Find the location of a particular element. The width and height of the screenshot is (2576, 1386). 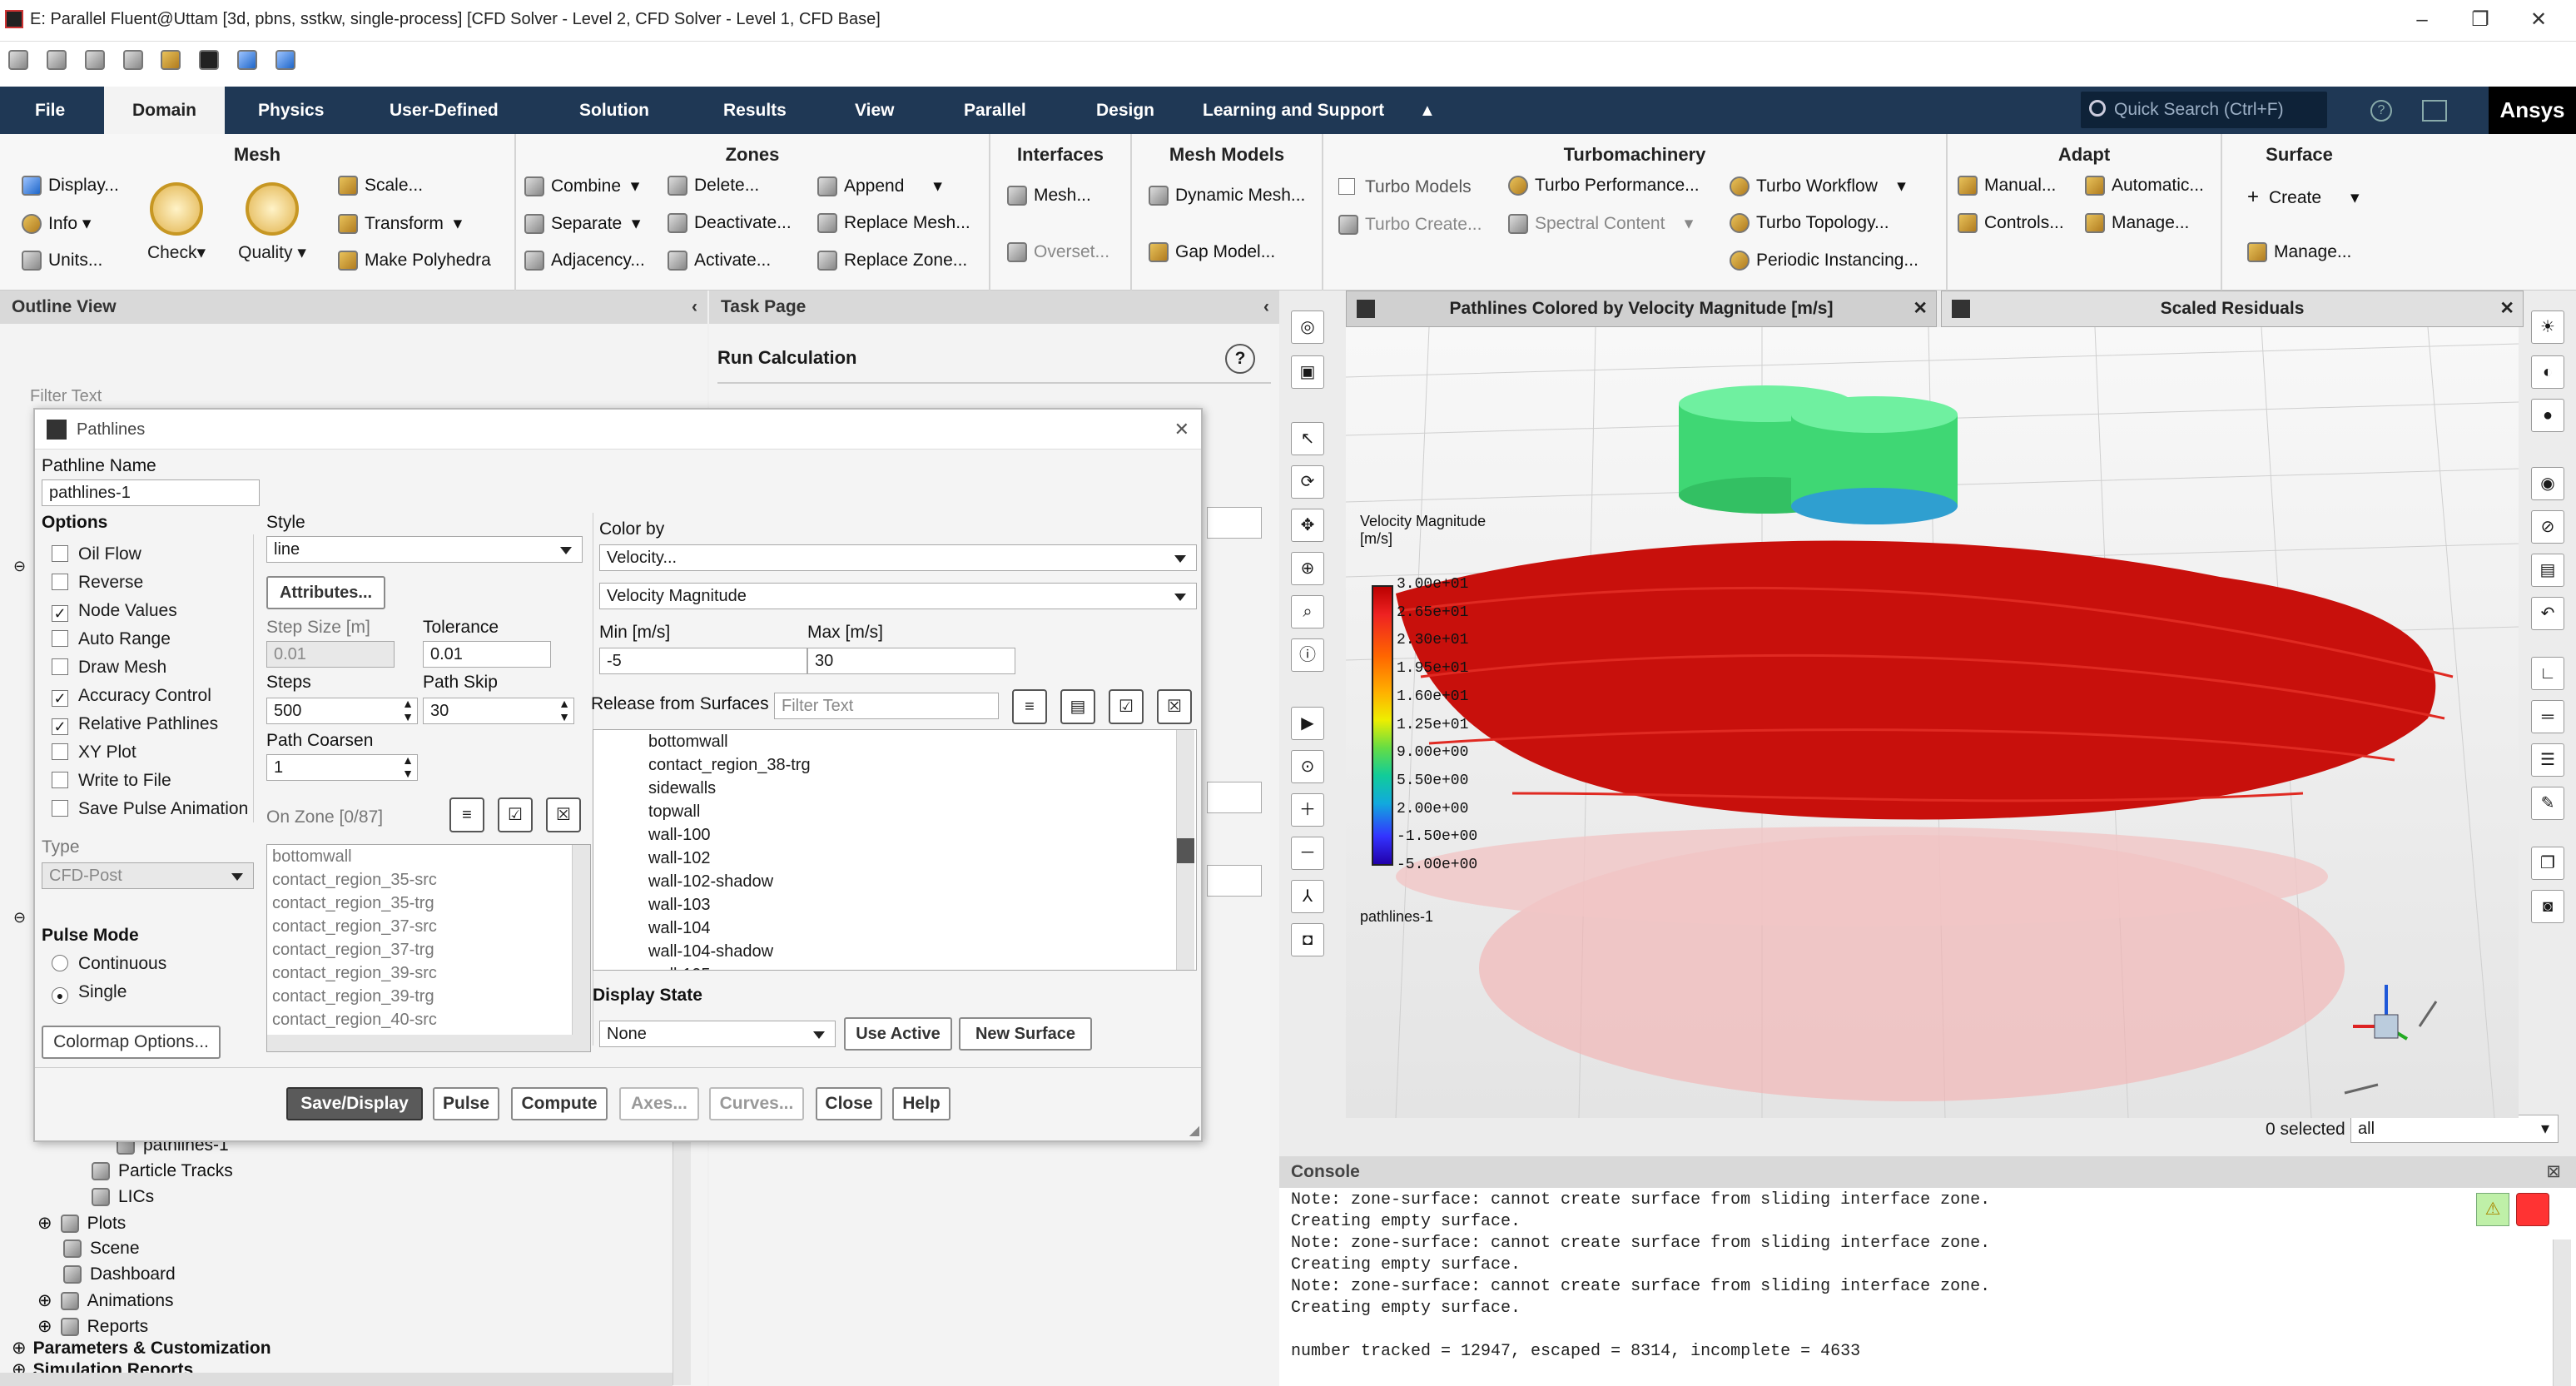

xy-plot-icon: ∟ is located at coordinates (2547, 674).